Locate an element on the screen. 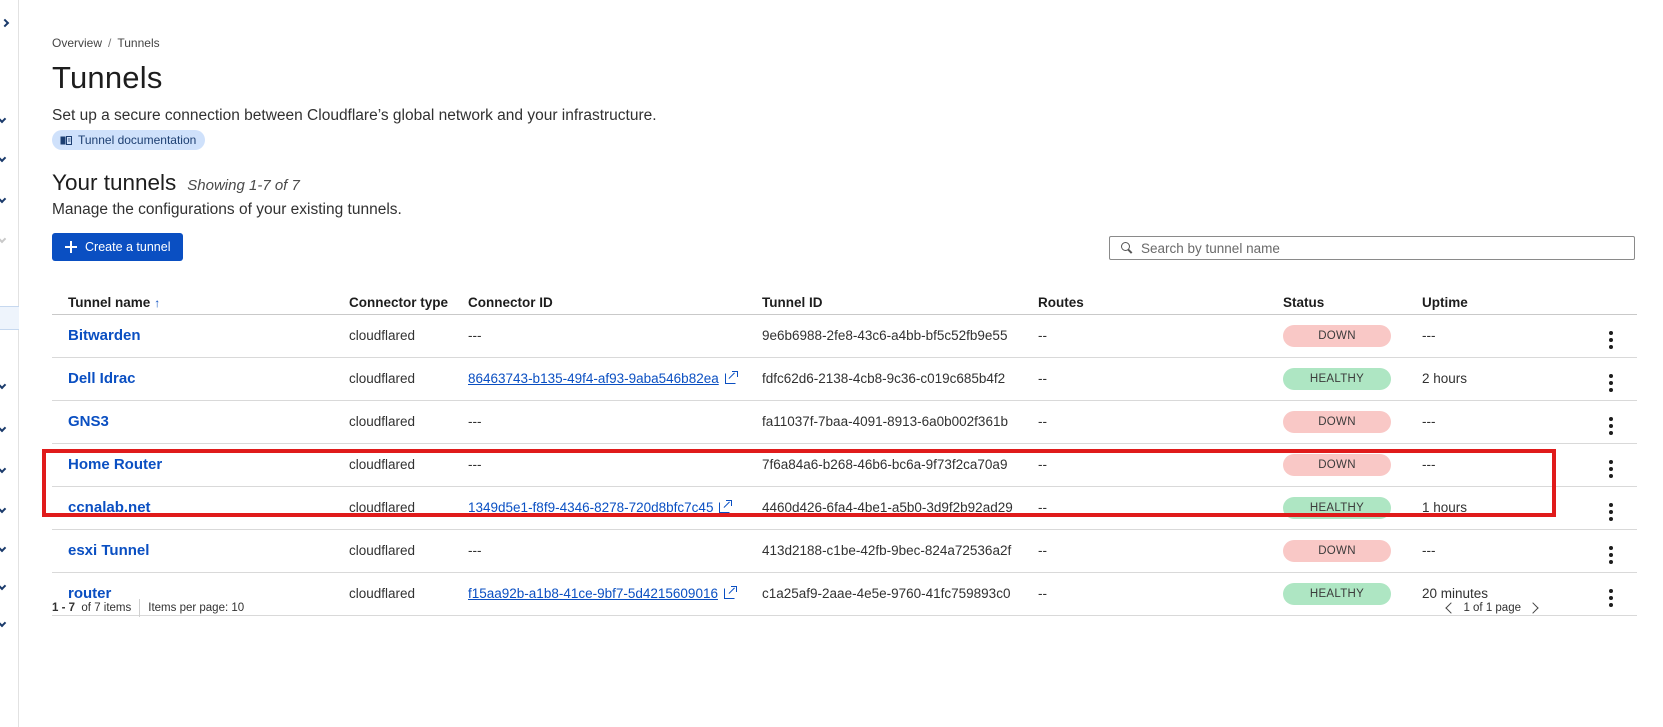  uptime-cell: 2 hours is located at coordinates (1467, 379).